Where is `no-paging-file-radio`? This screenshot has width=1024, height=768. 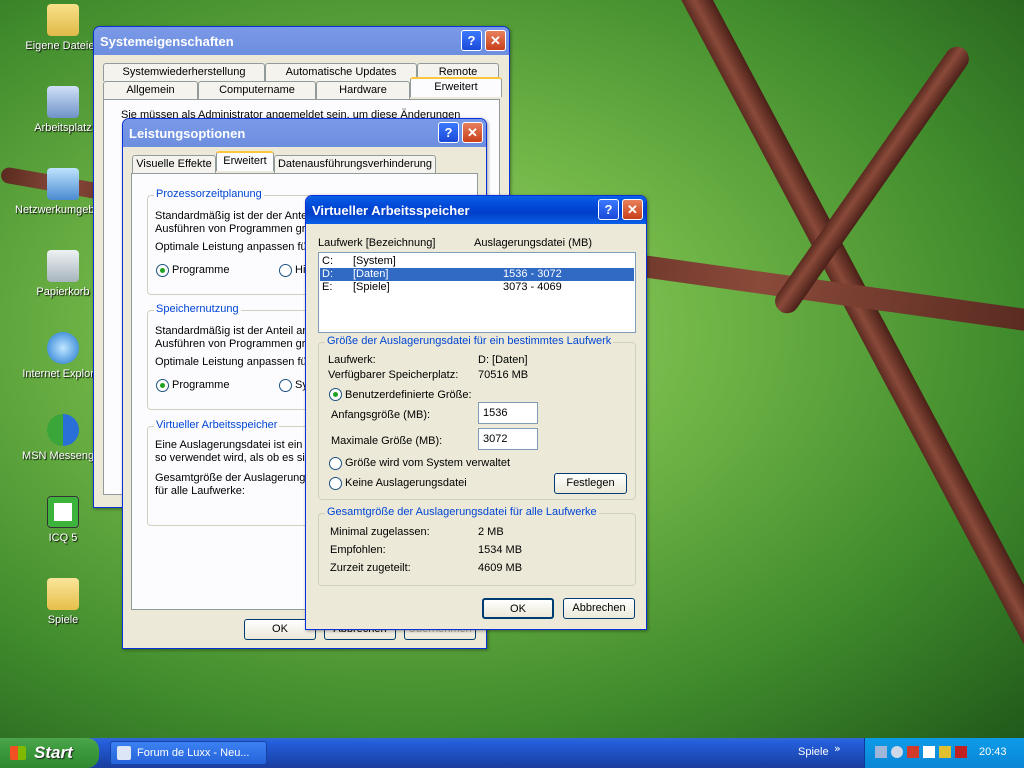 no-paging-file-radio is located at coordinates (335, 483).